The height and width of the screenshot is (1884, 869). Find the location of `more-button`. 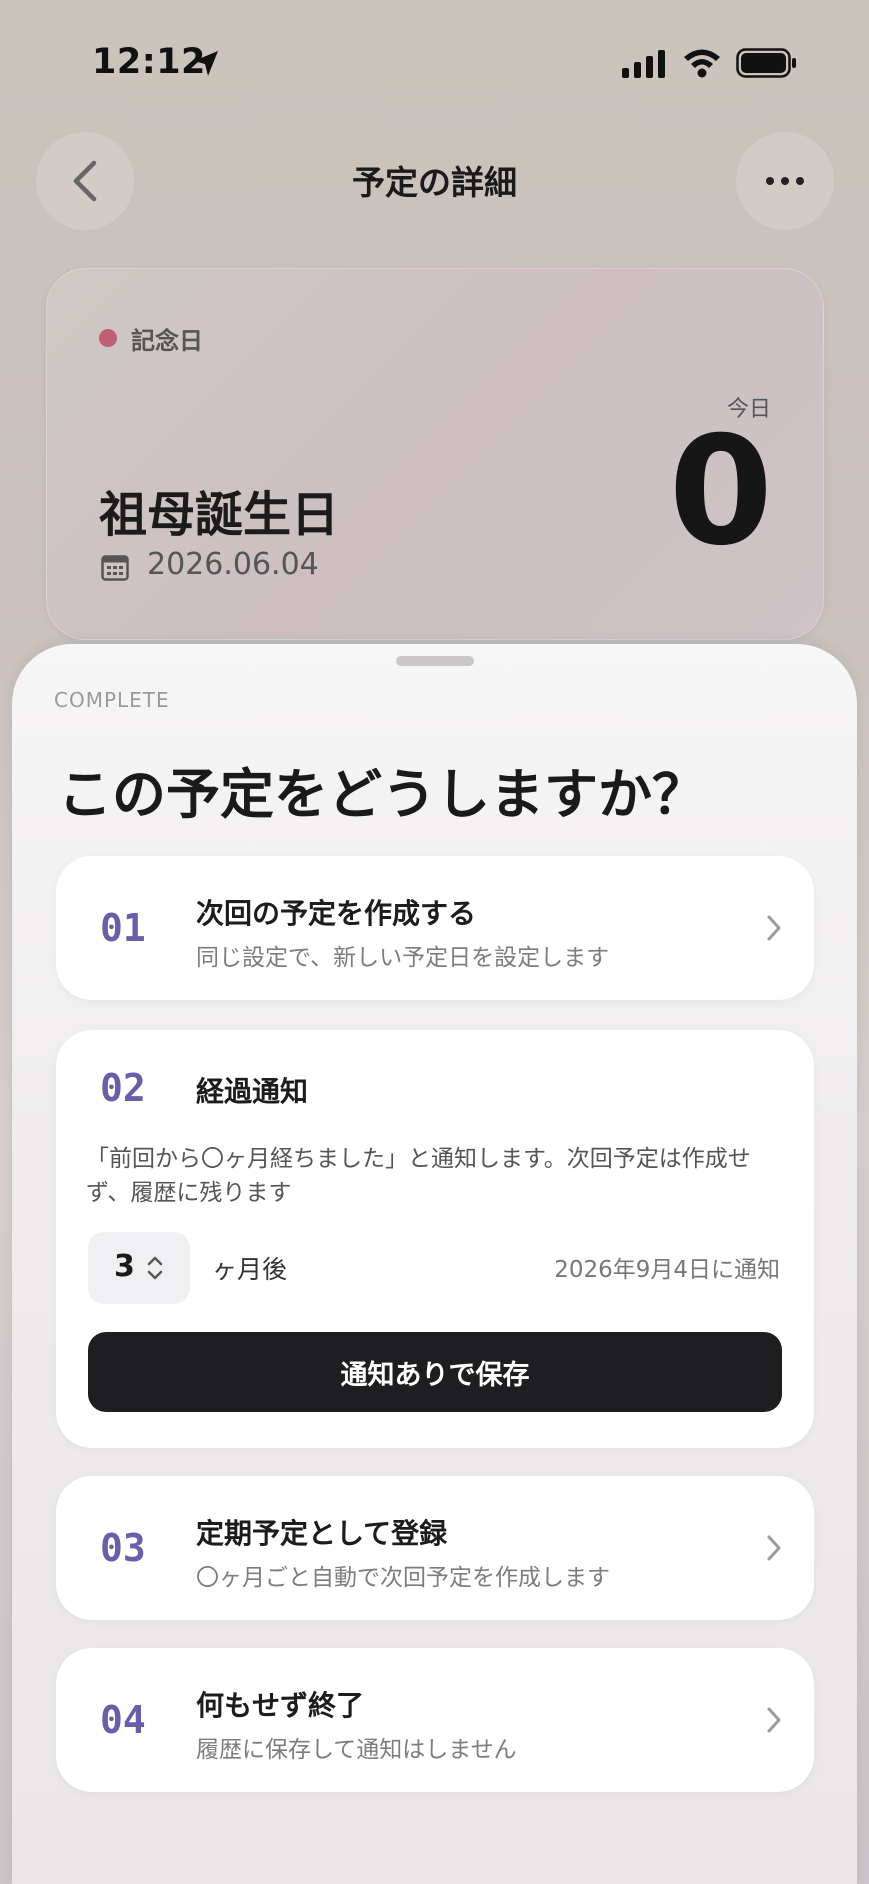

more-button is located at coordinates (785, 181).